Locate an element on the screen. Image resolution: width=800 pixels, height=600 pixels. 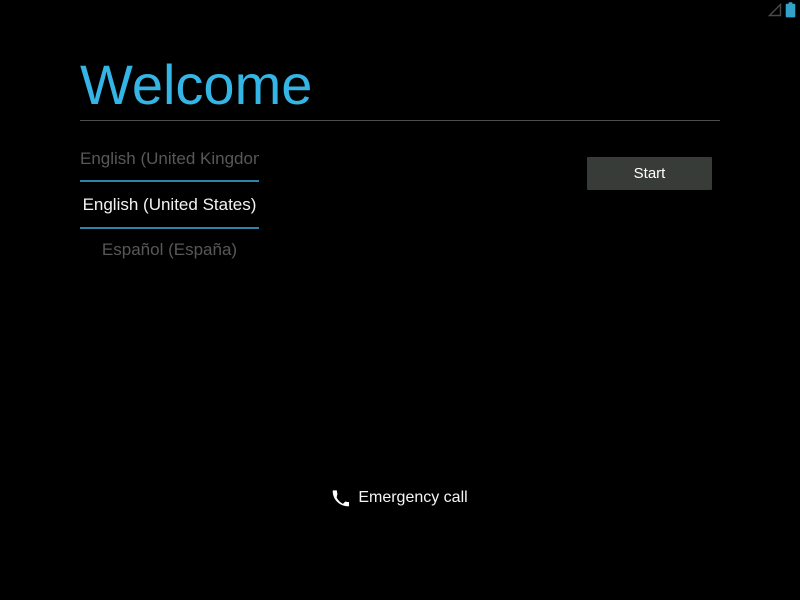
locale-option-previous: English (United Kingdom) is located at coordinates (169, 159).